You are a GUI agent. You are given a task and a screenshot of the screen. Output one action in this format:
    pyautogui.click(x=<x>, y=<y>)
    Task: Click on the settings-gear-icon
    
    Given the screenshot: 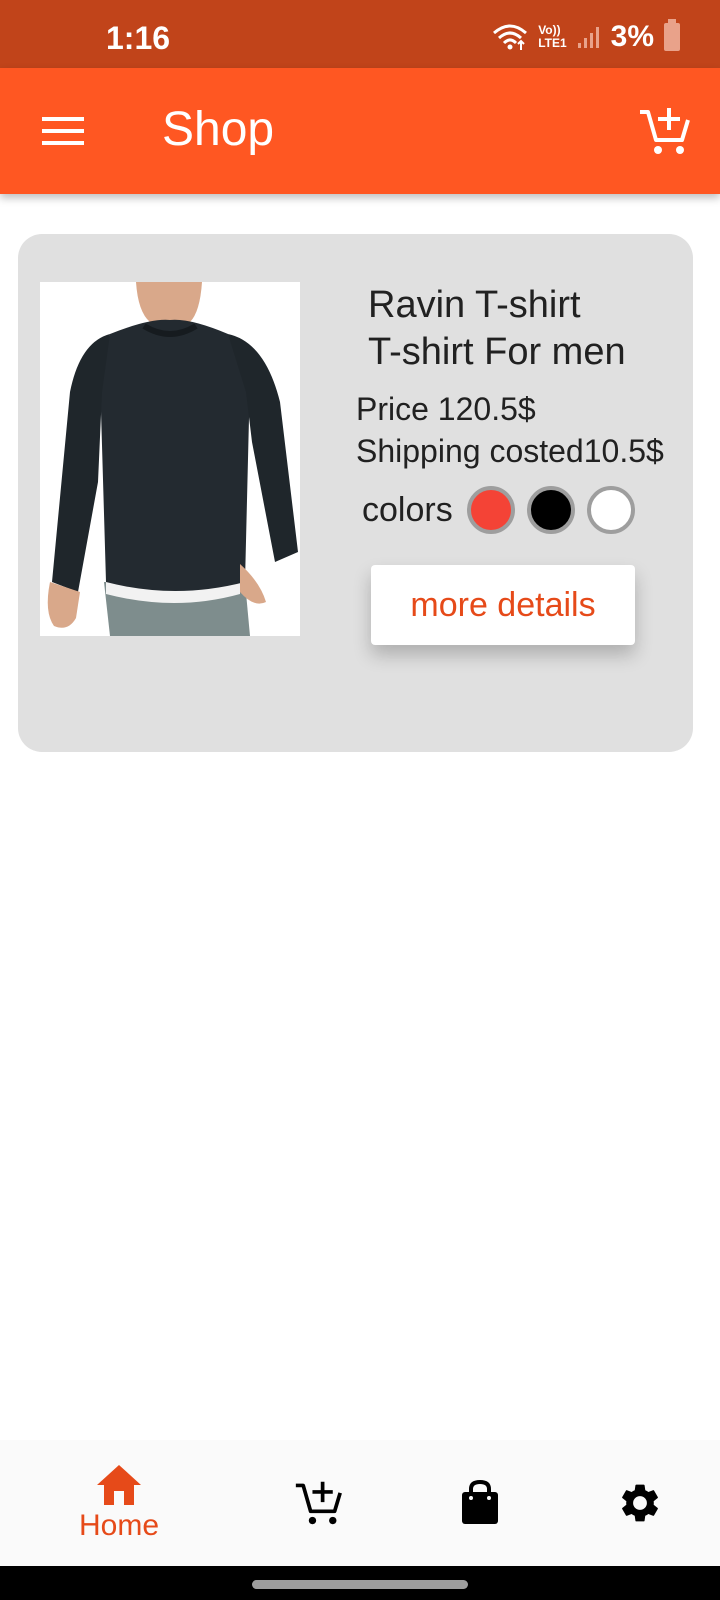 What is the action you would take?
    pyautogui.click(x=640, y=1503)
    